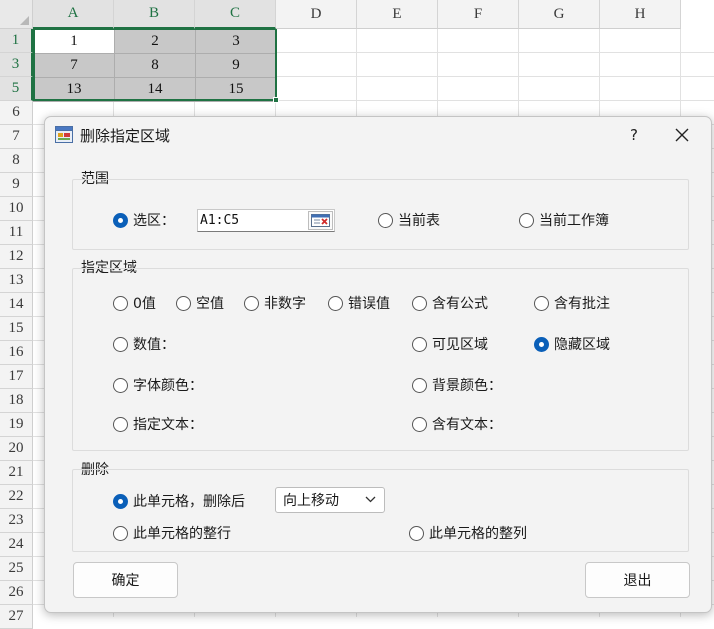  Describe the element at coordinates (467, 386) in the screenshot. I see `radio-label: 背景颜色：` at that location.